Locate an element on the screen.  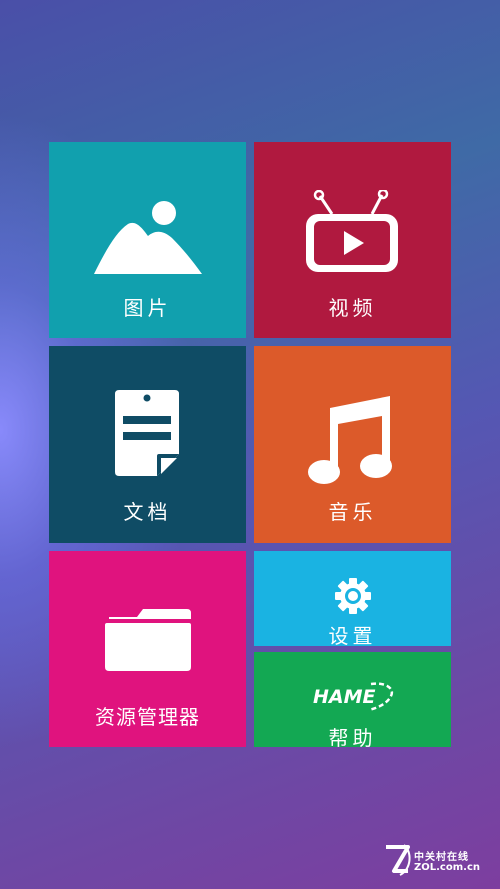
tile-video: 视频 is located at coordinates (352, 240).